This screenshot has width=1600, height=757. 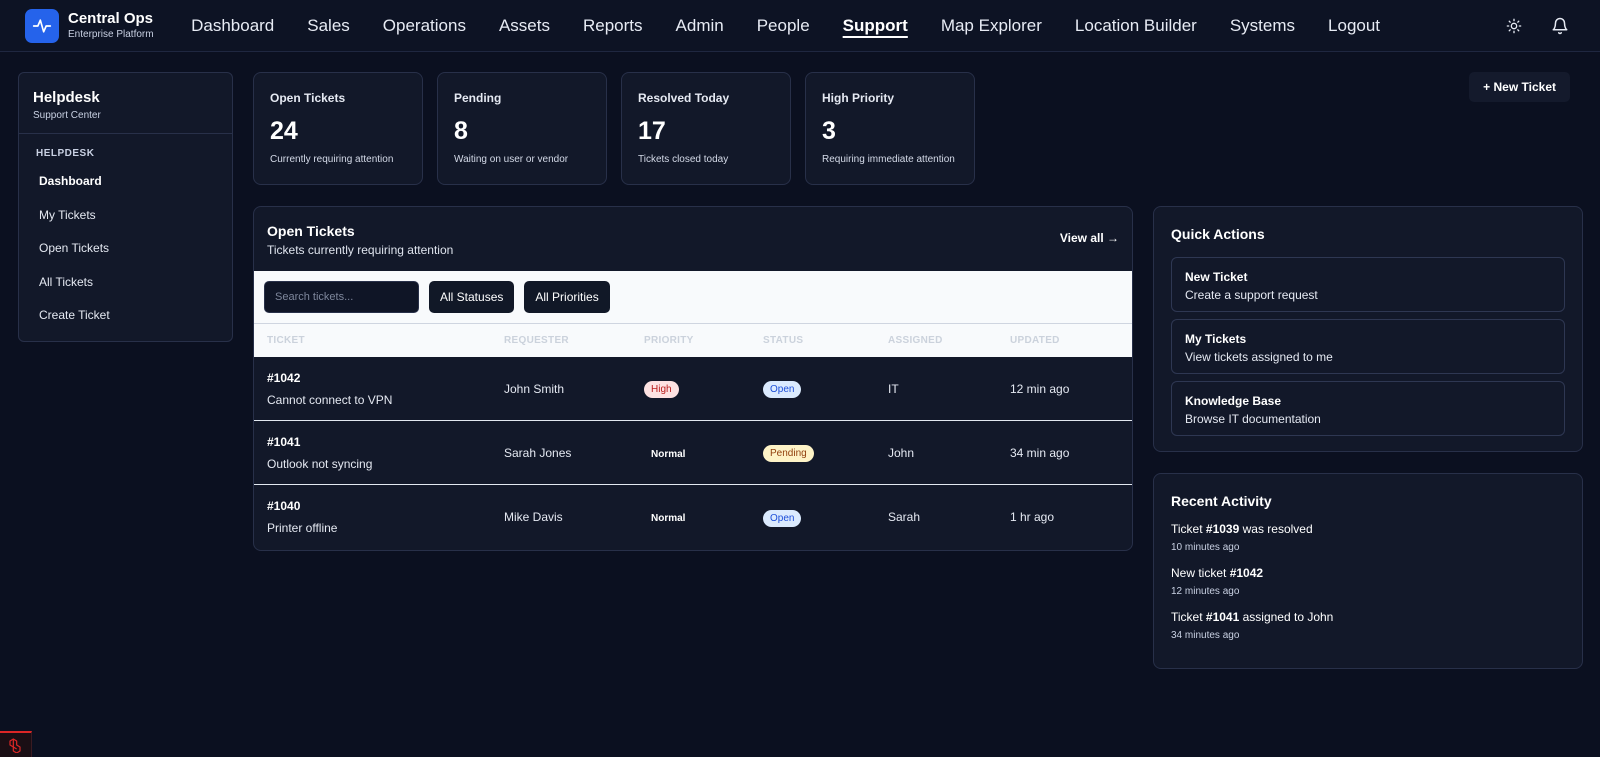 I want to click on nav-reports: Reports, so click(x=613, y=26).